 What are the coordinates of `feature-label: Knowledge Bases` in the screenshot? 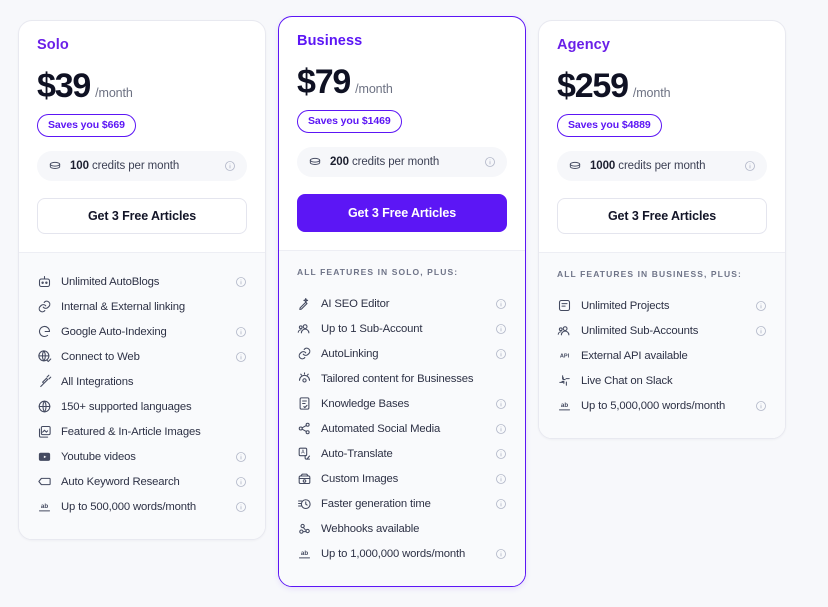 It's located at (365, 403).